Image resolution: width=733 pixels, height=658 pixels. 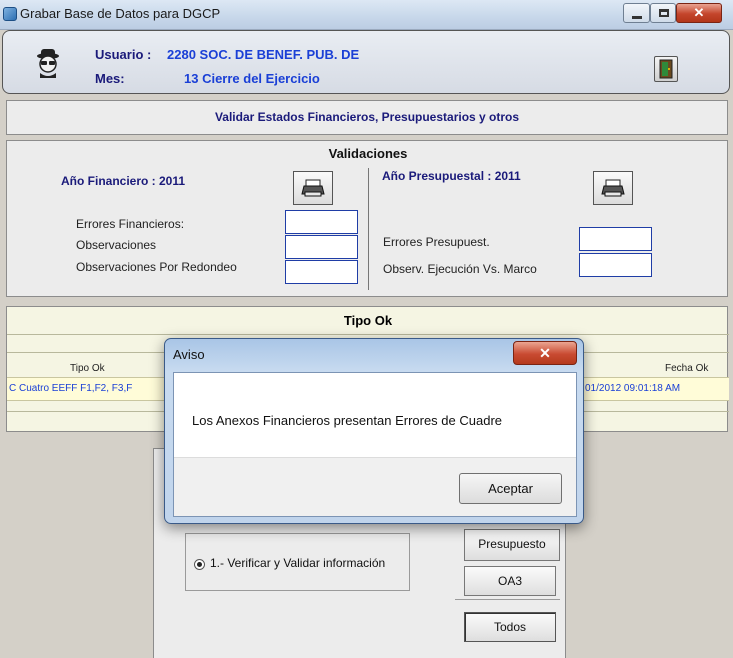 What do you see at coordinates (189, 354) in the screenshot?
I see `dialog-title: Aviso` at bounding box center [189, 354].